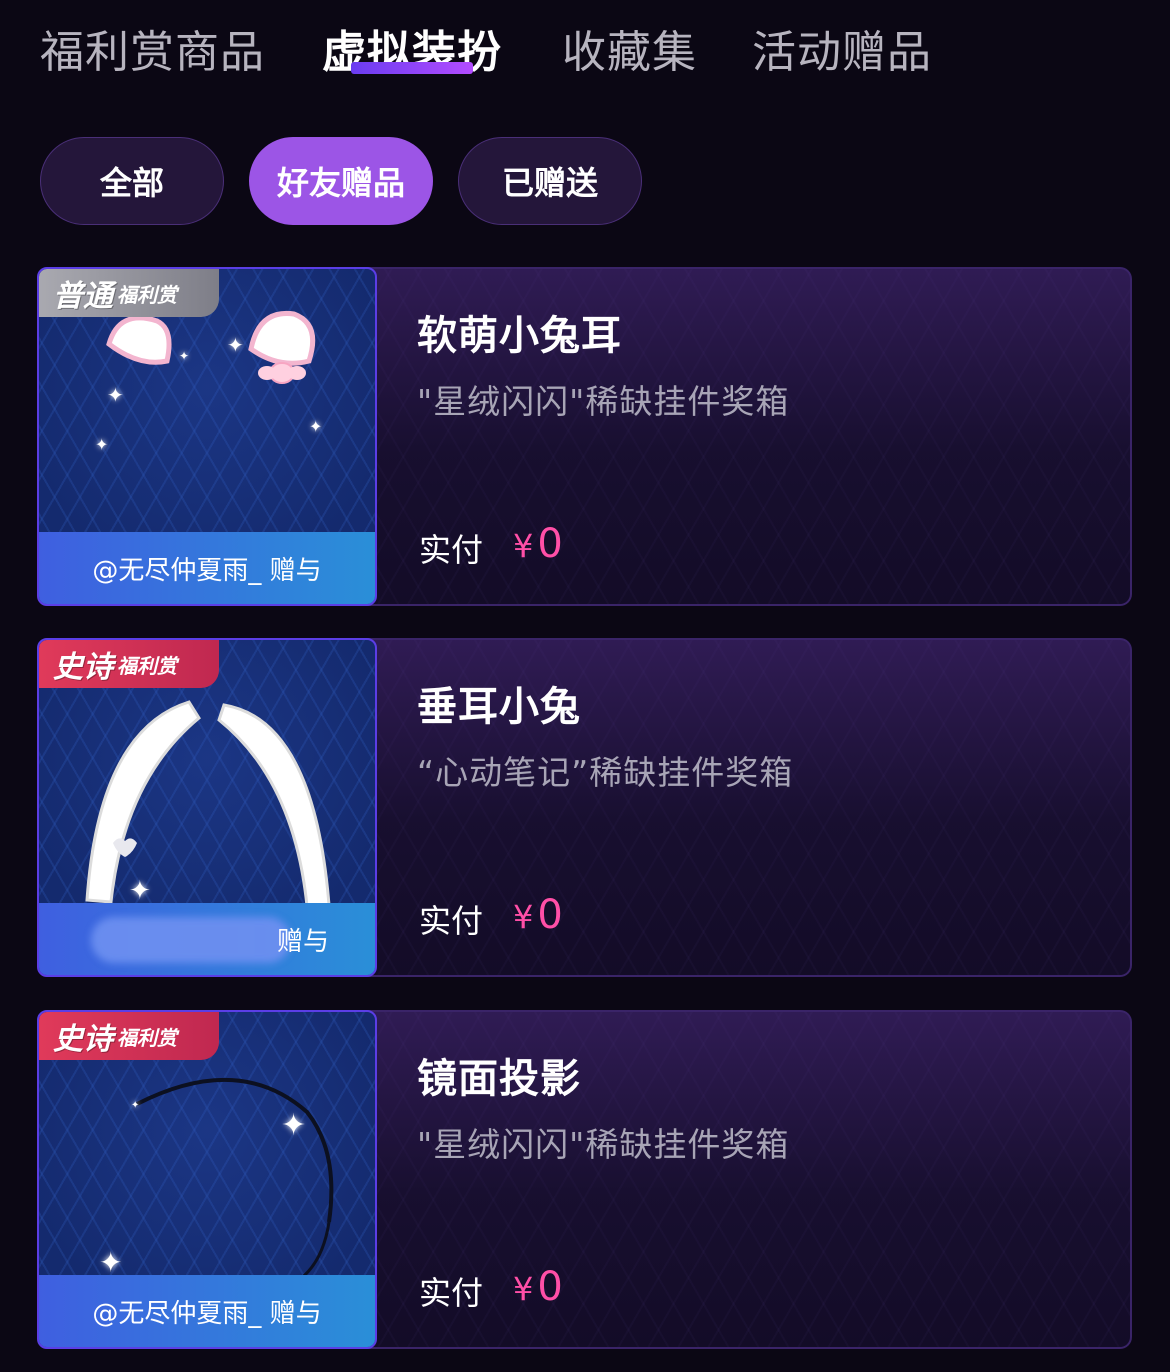 This screenshot has height=1372, width=1170. I want to click on item-name: 垂耳小兔, so click(499, 707).